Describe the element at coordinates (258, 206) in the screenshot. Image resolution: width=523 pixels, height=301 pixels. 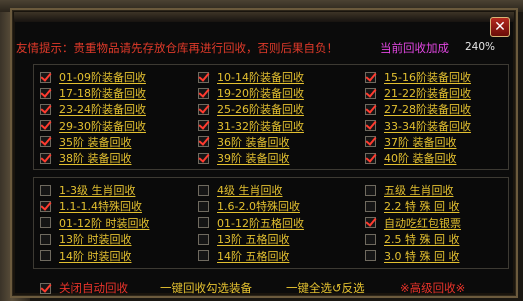
I see `option-label: 1.6-2.0特殊回收` at that location.